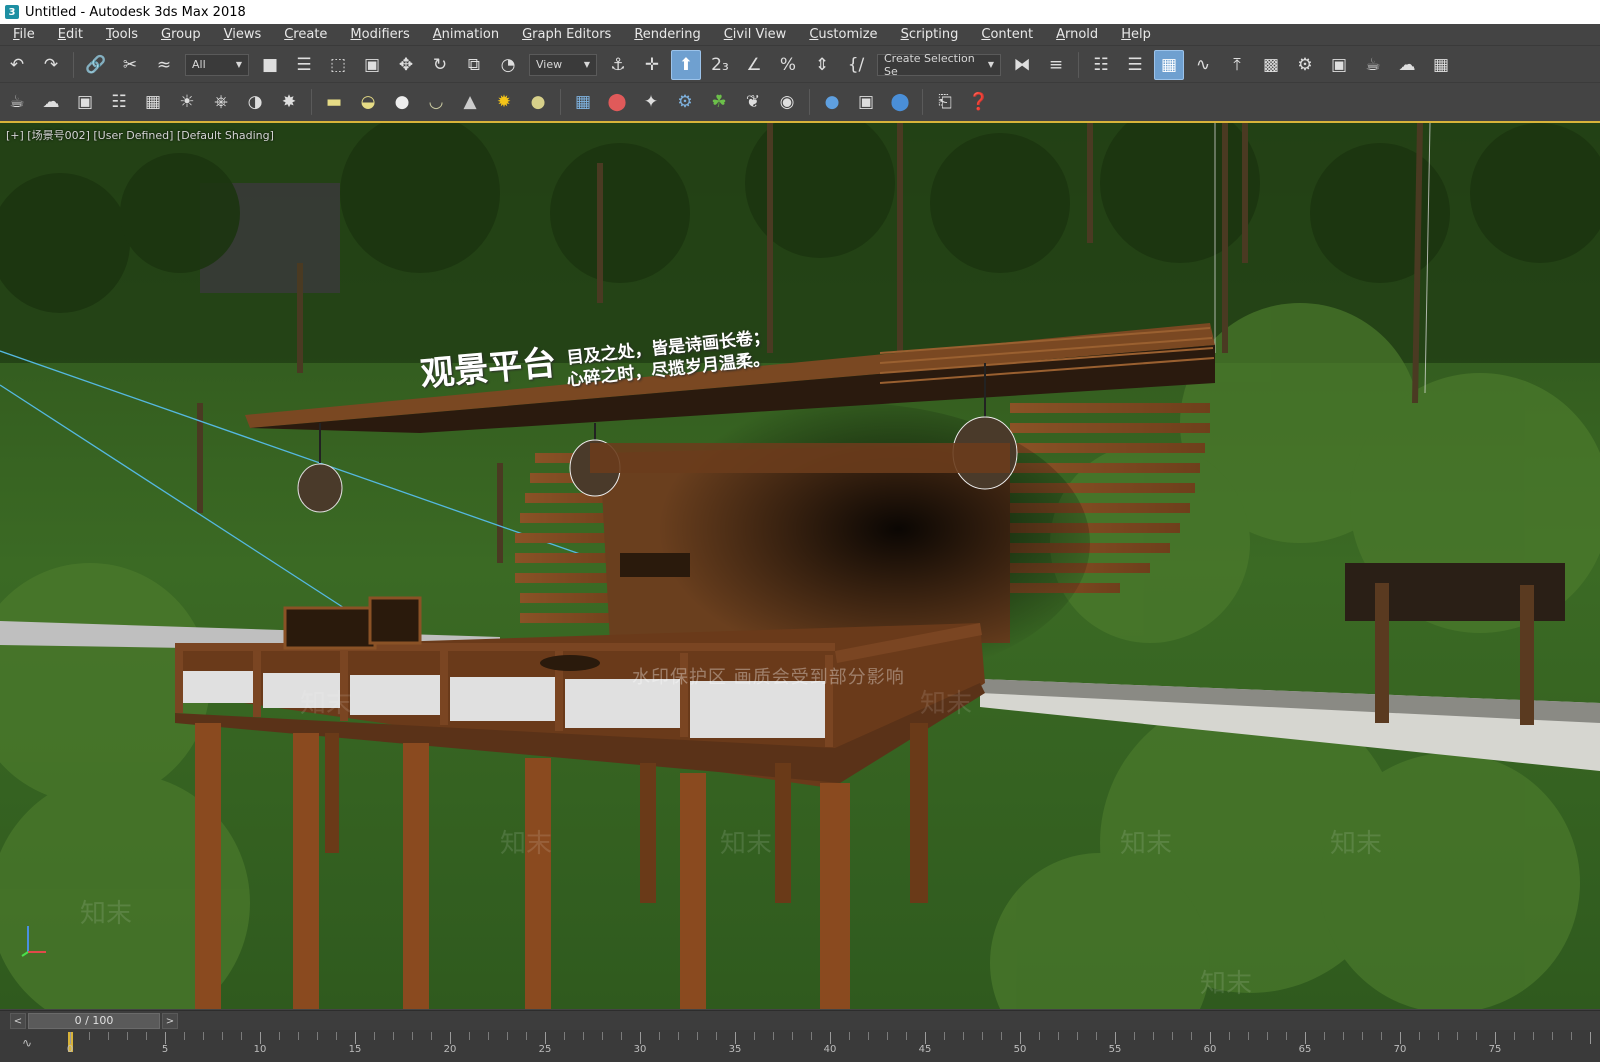 This screenshot has width=1600, height=1062. I want to click on frame-ruler: 0 5 10 15 20 25 30 35 40 45 50 55 60 65 70 75, so click(833, 1046).